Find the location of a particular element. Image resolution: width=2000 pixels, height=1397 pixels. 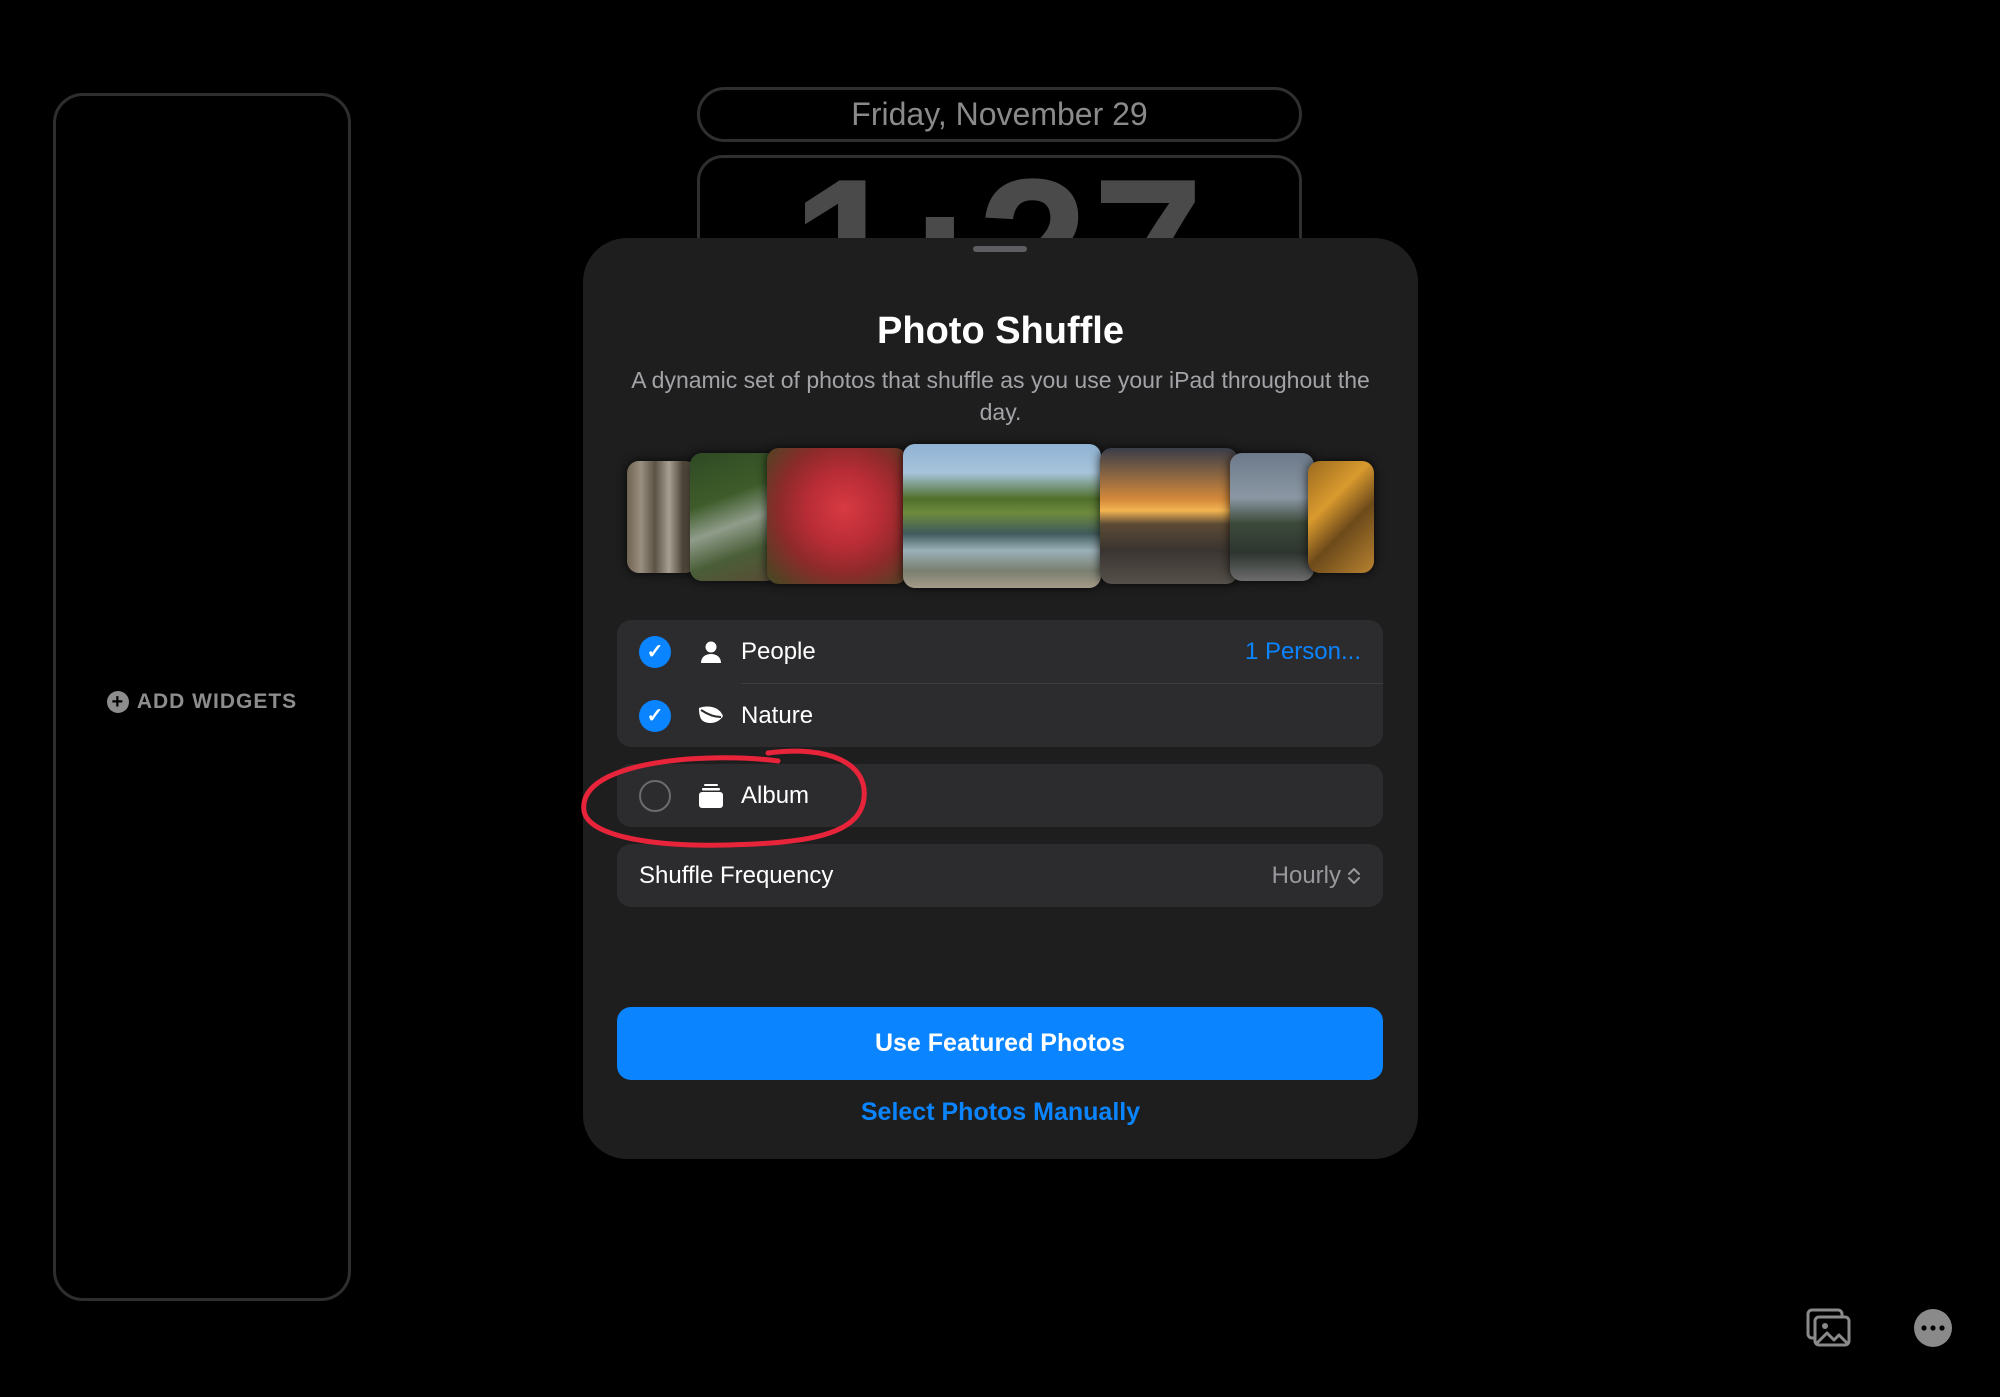

frequency-picker: Hourly is located at coordinates (1316, 876).